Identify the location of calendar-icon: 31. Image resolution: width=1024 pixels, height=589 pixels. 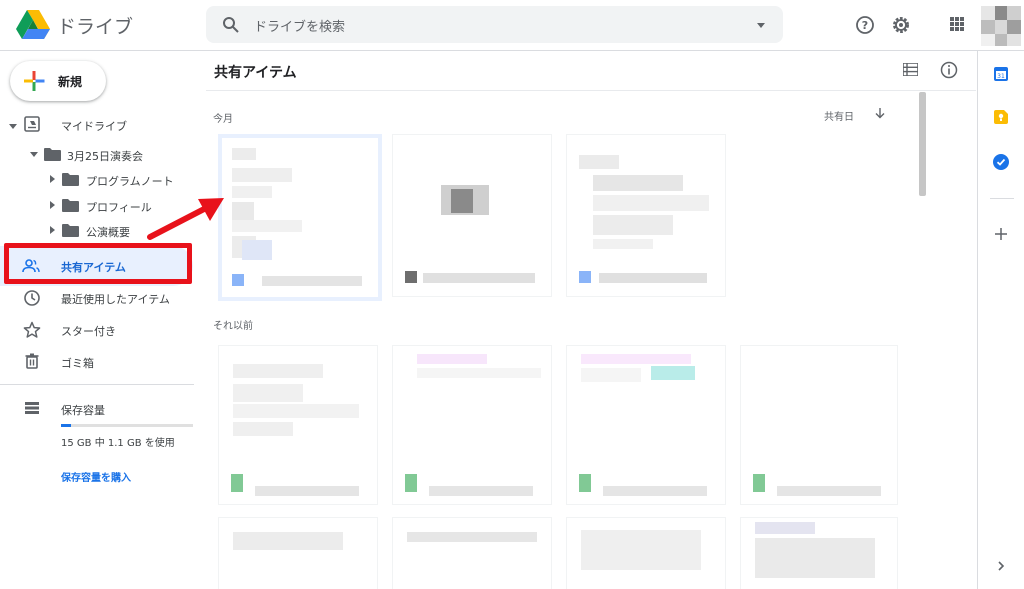
(1001, 74).